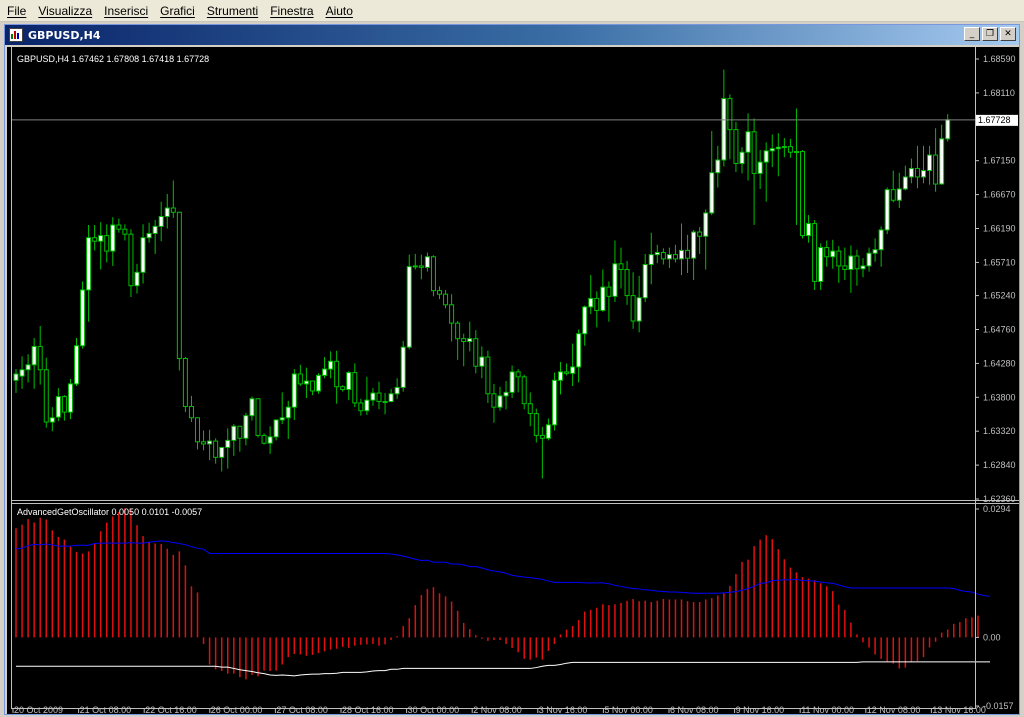  What do you see at coordinates (990, 34) in the screenshot?
I see `restore-button: ❐` at bounding box center [990, 34].